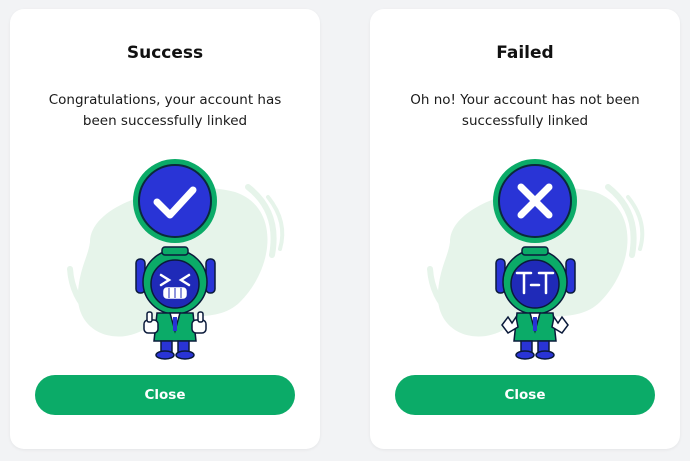 The width and height of the screenshot is (690, 461). Describe the element at coordinates (535, 201) in the screenshot. I see `cross-icon` at that location.